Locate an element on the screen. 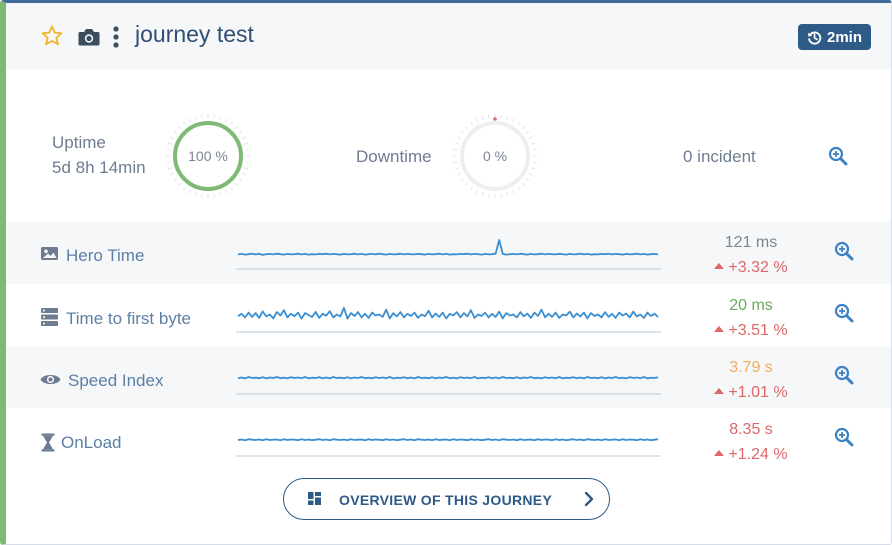  uptime-gauge: 100 % is located at coordinates (208, 156).